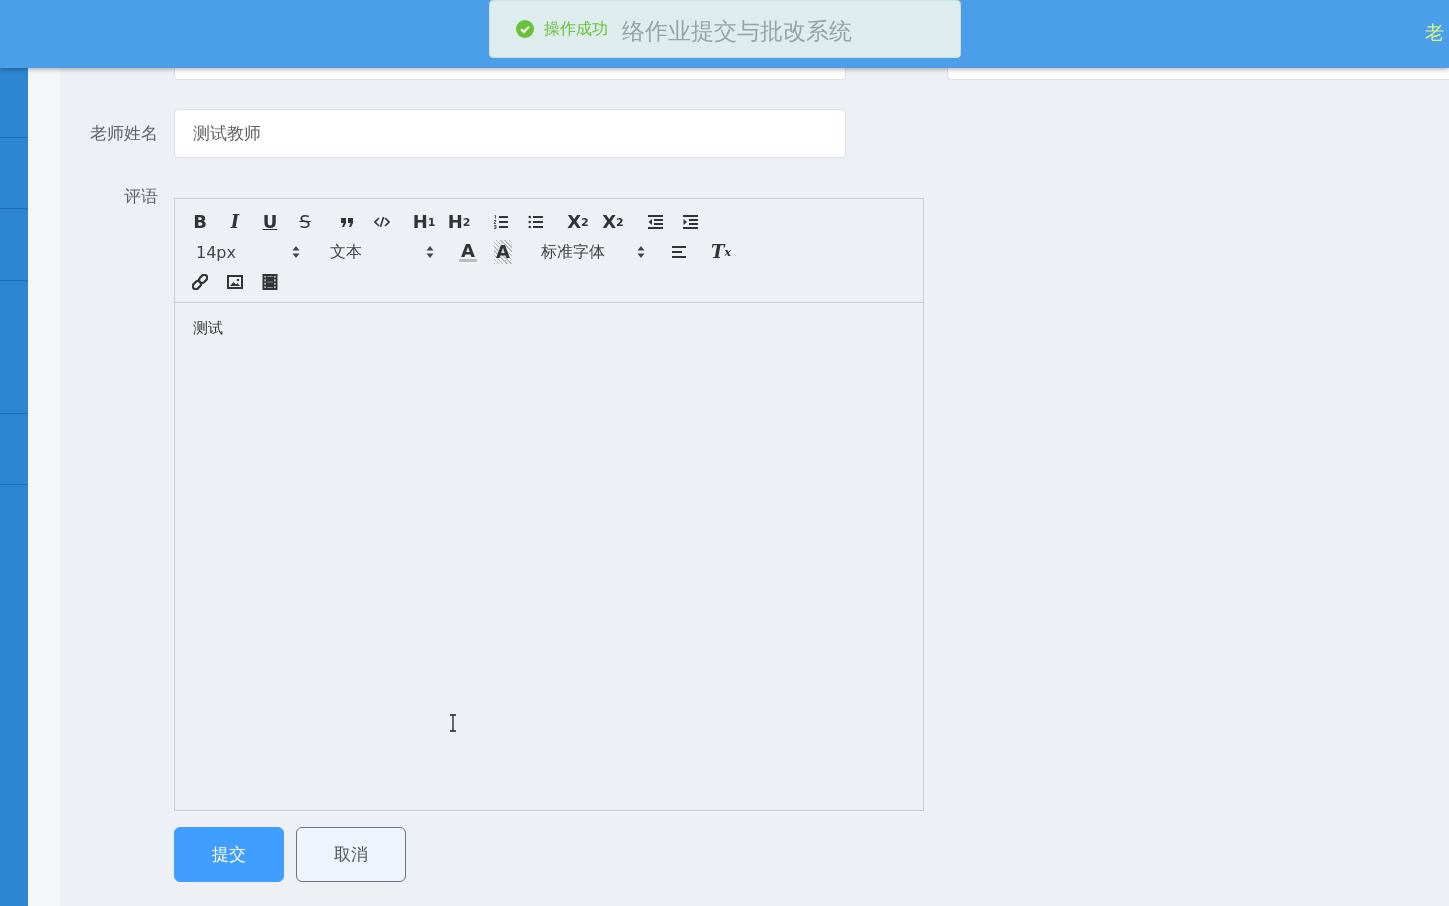  Describe the element at coordinates (501, 222) in the screenshot. I see `numbered-list-icon` at that location.